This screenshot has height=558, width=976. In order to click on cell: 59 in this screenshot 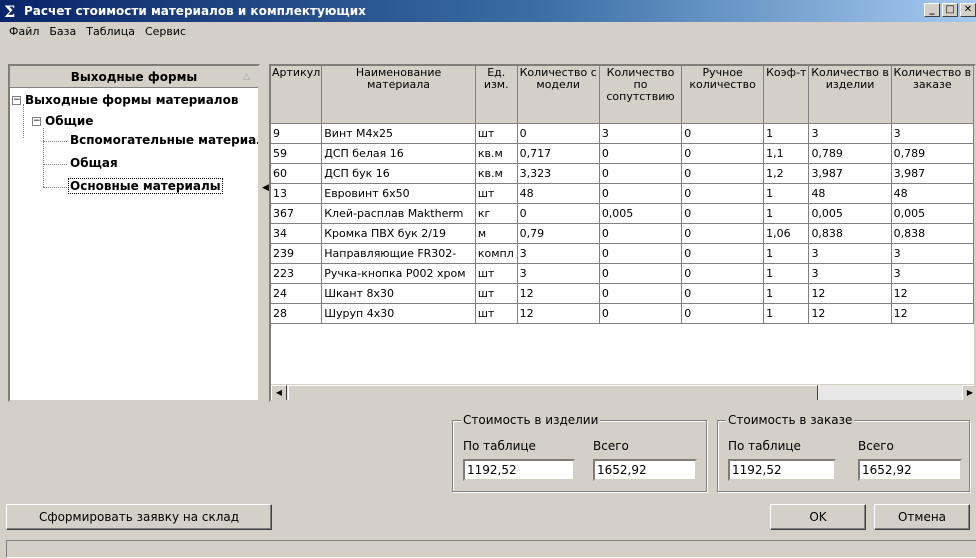, I will do `click(297, 153)`.